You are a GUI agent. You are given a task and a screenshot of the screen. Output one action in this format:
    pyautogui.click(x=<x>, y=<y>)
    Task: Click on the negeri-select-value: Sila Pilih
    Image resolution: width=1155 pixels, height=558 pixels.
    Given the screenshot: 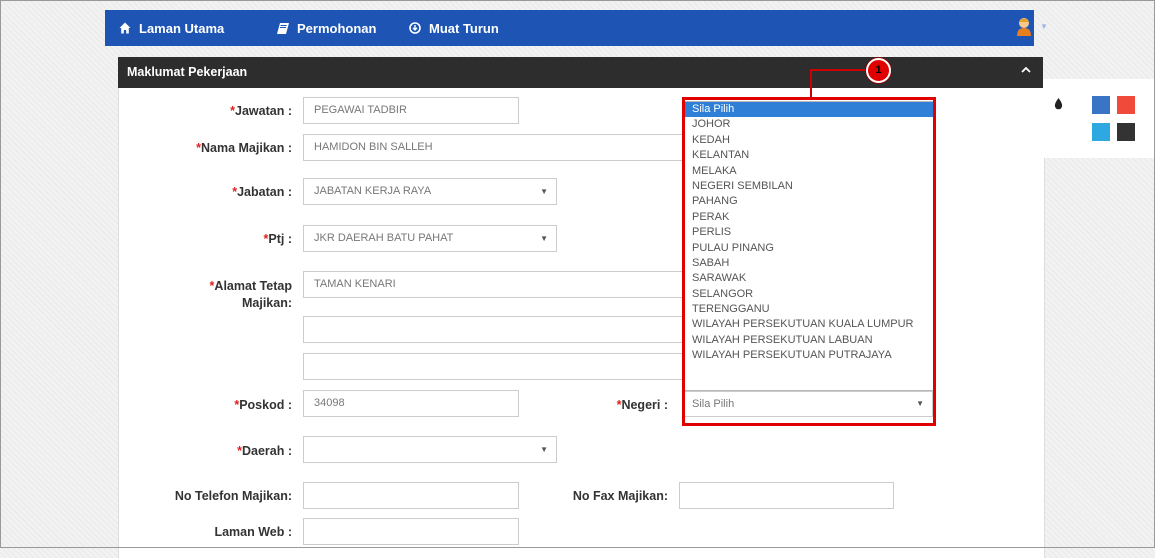 What is the action you would take?
    pyautogui.click(x=713, y=404)
    